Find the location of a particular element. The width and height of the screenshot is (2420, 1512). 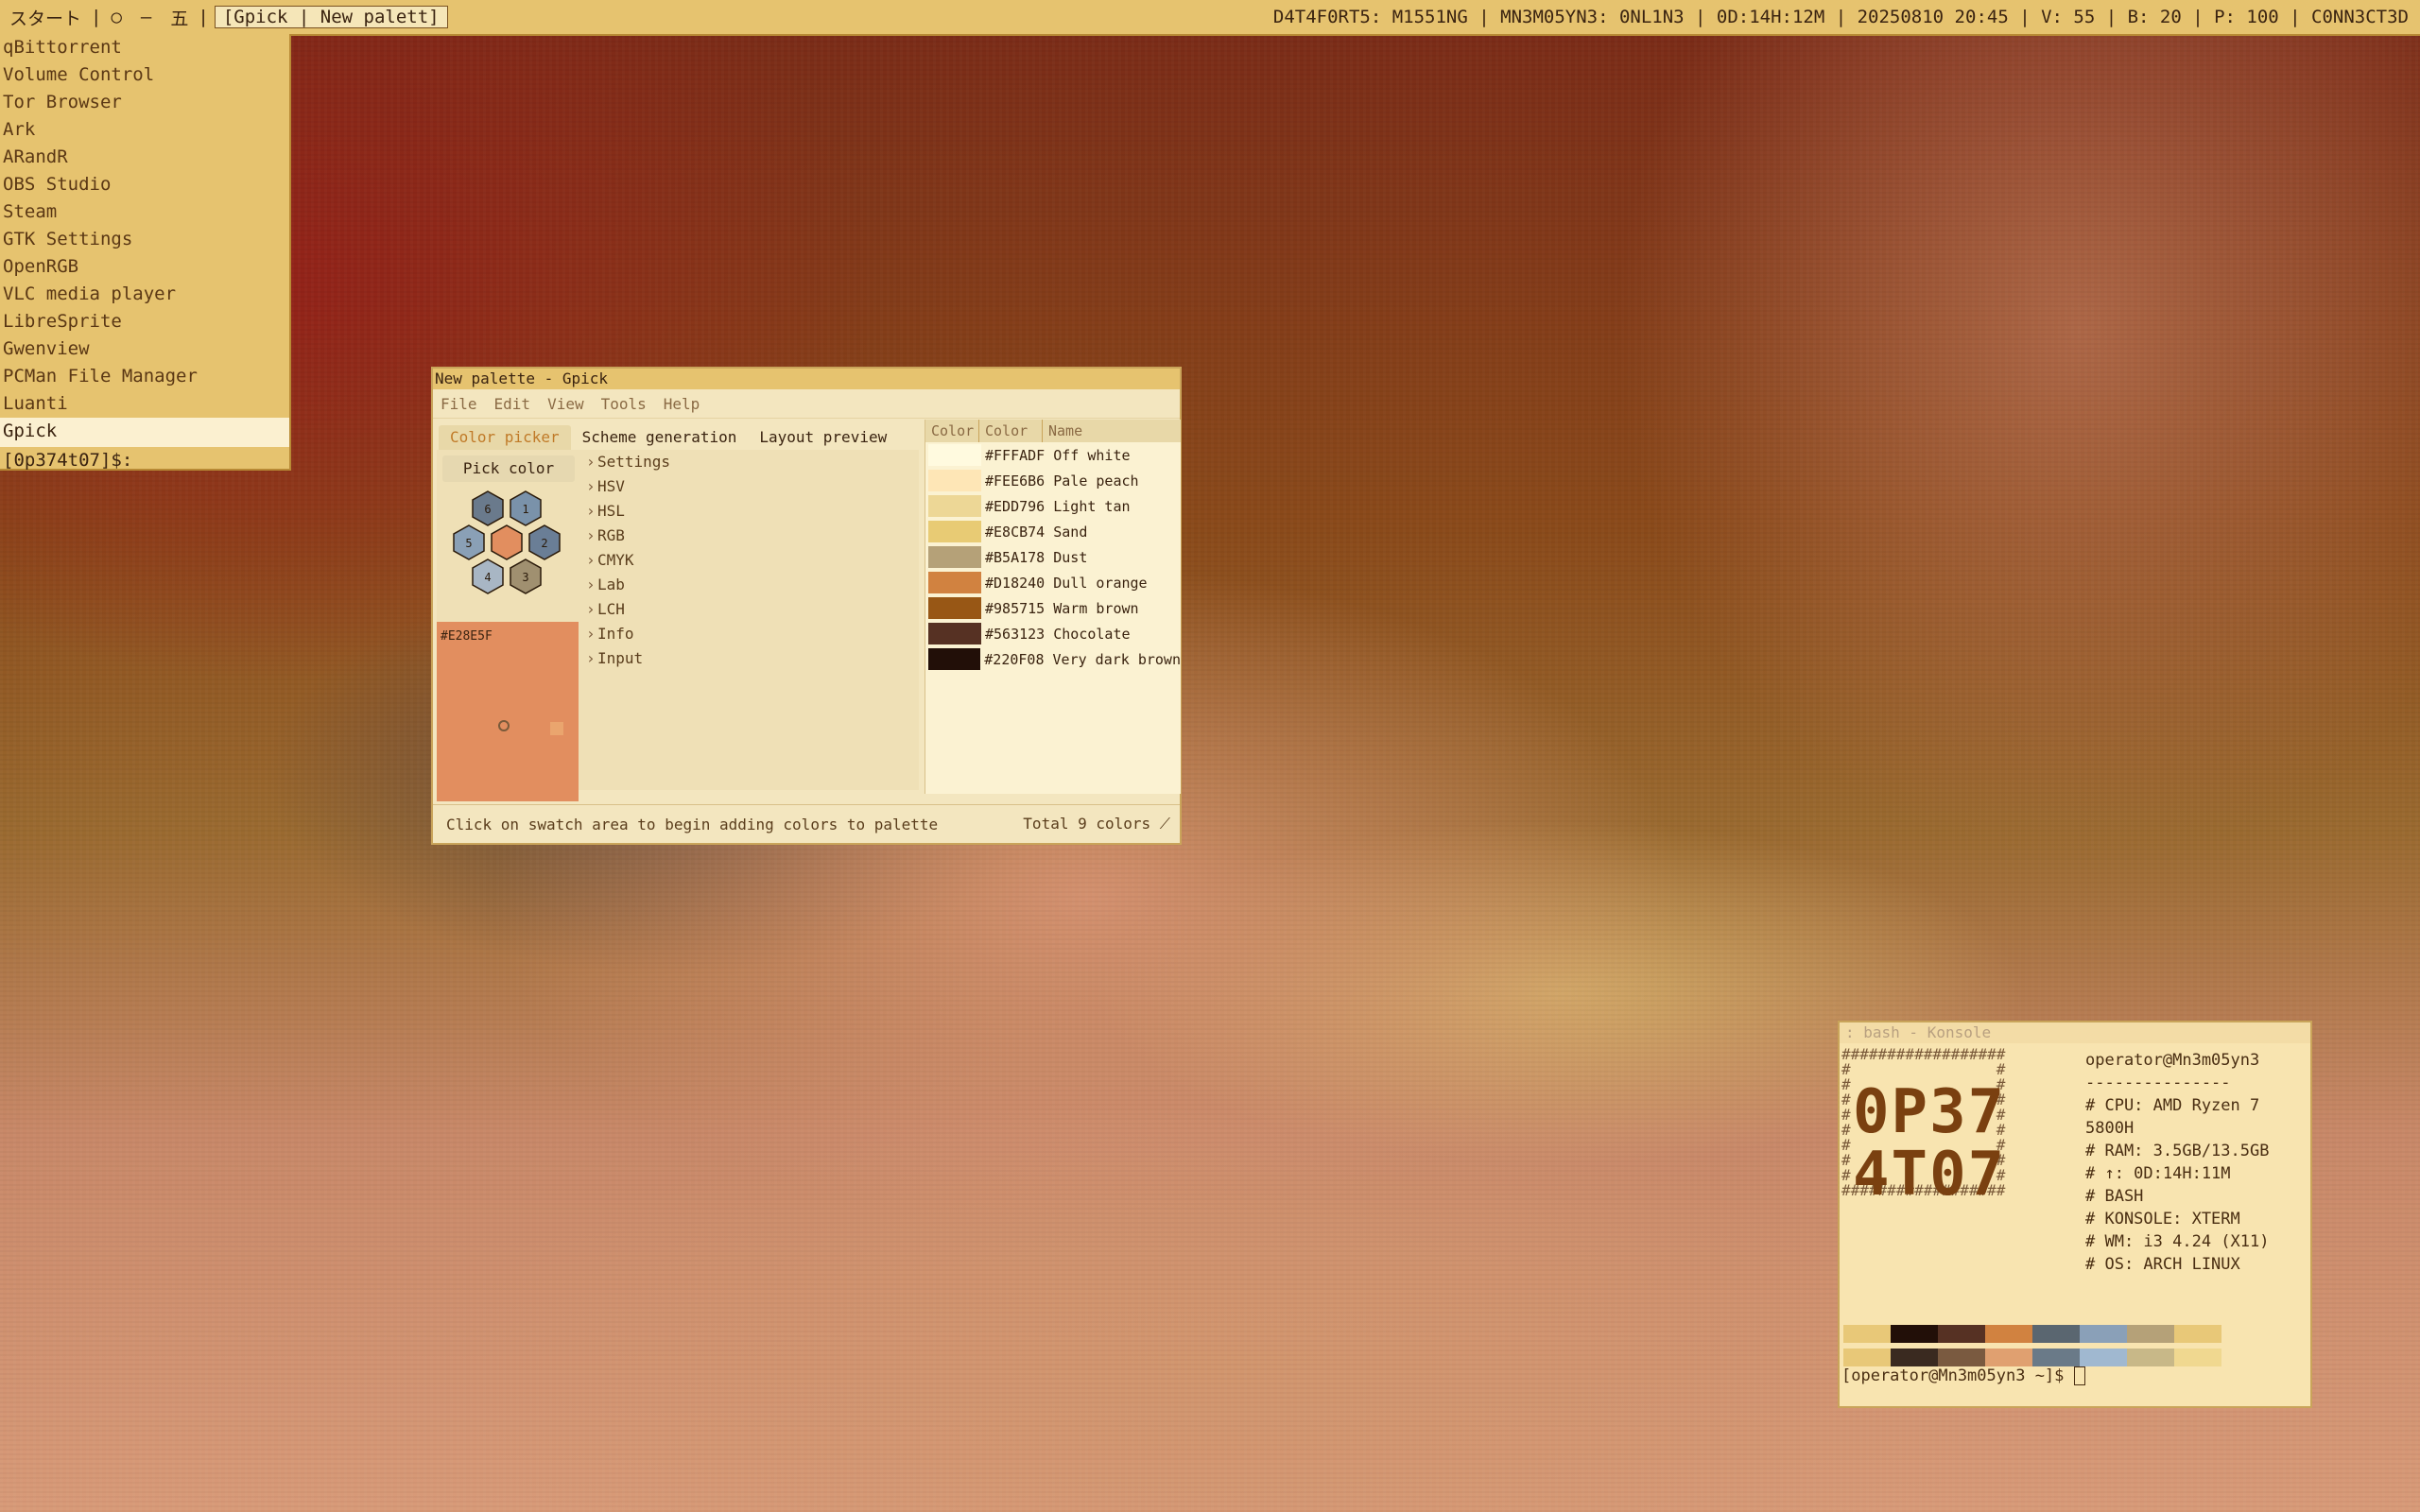

tab-color-picker: Color picker is located at coordinates (505, 437).